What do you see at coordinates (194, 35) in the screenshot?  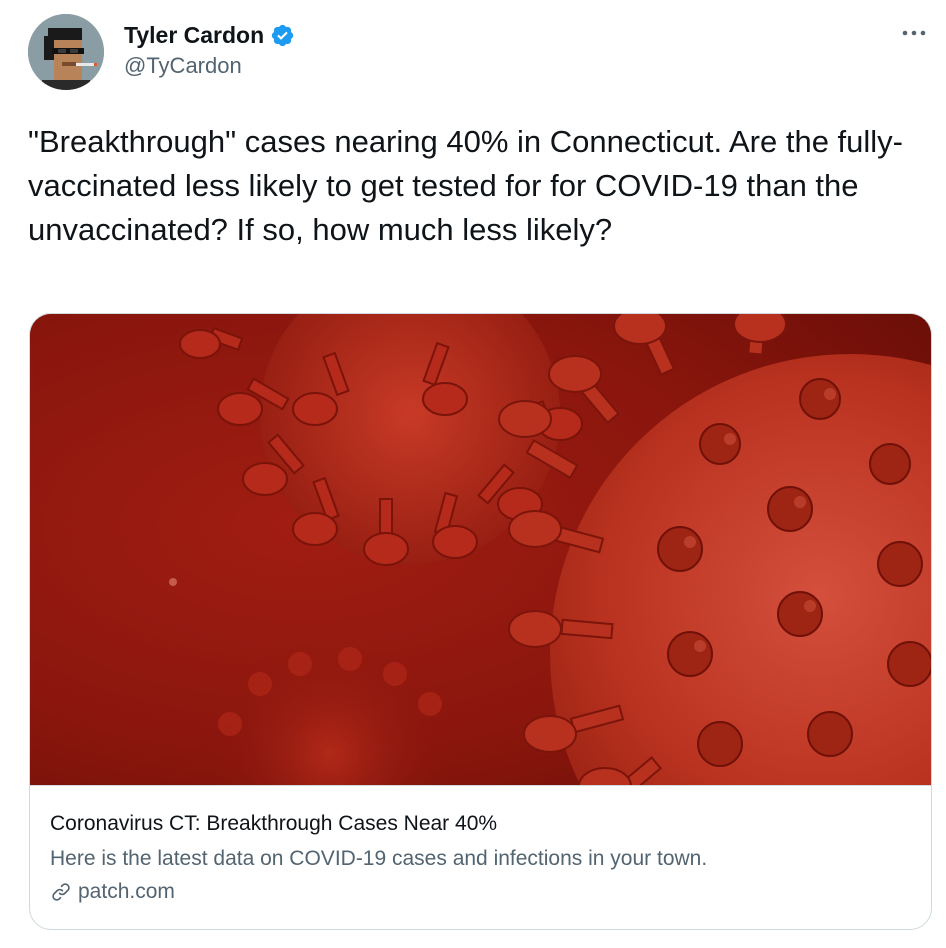 I see `author-display-name: Tyler Cardon` at bounding box center [194, 35].